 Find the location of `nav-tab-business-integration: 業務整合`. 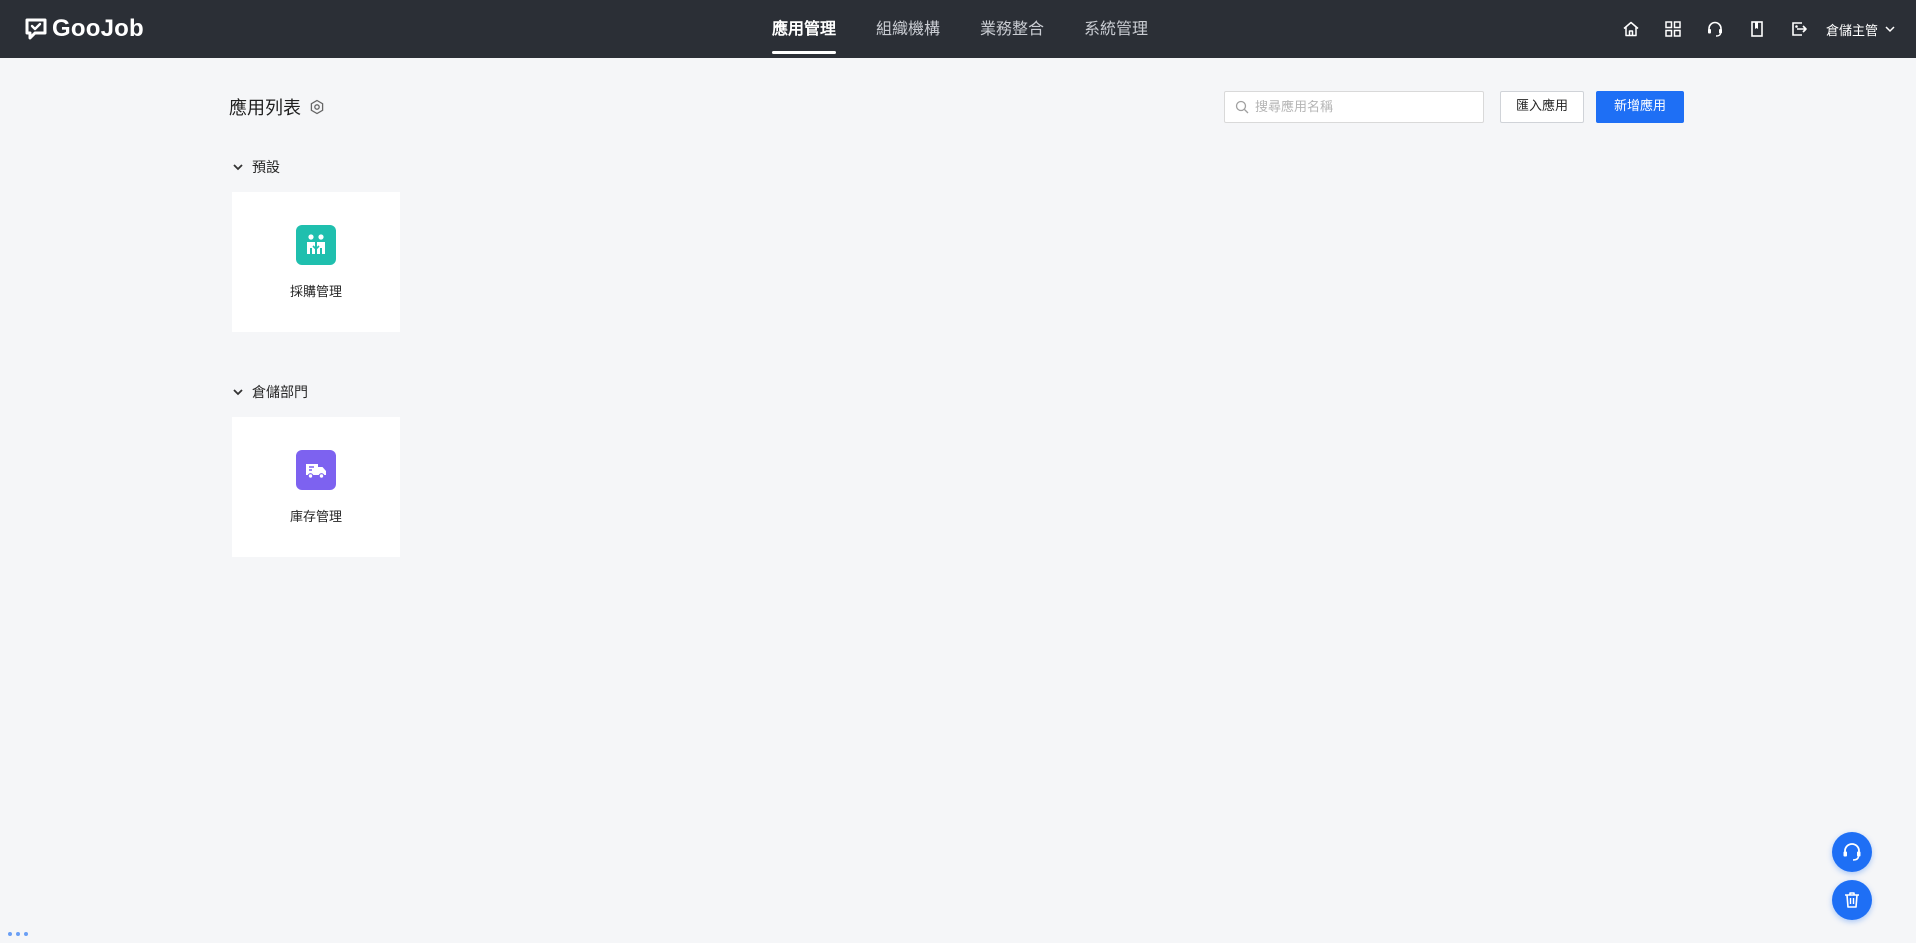

nav-tab-business-integration: 業務整合 is located at coordinates (1012, 29).